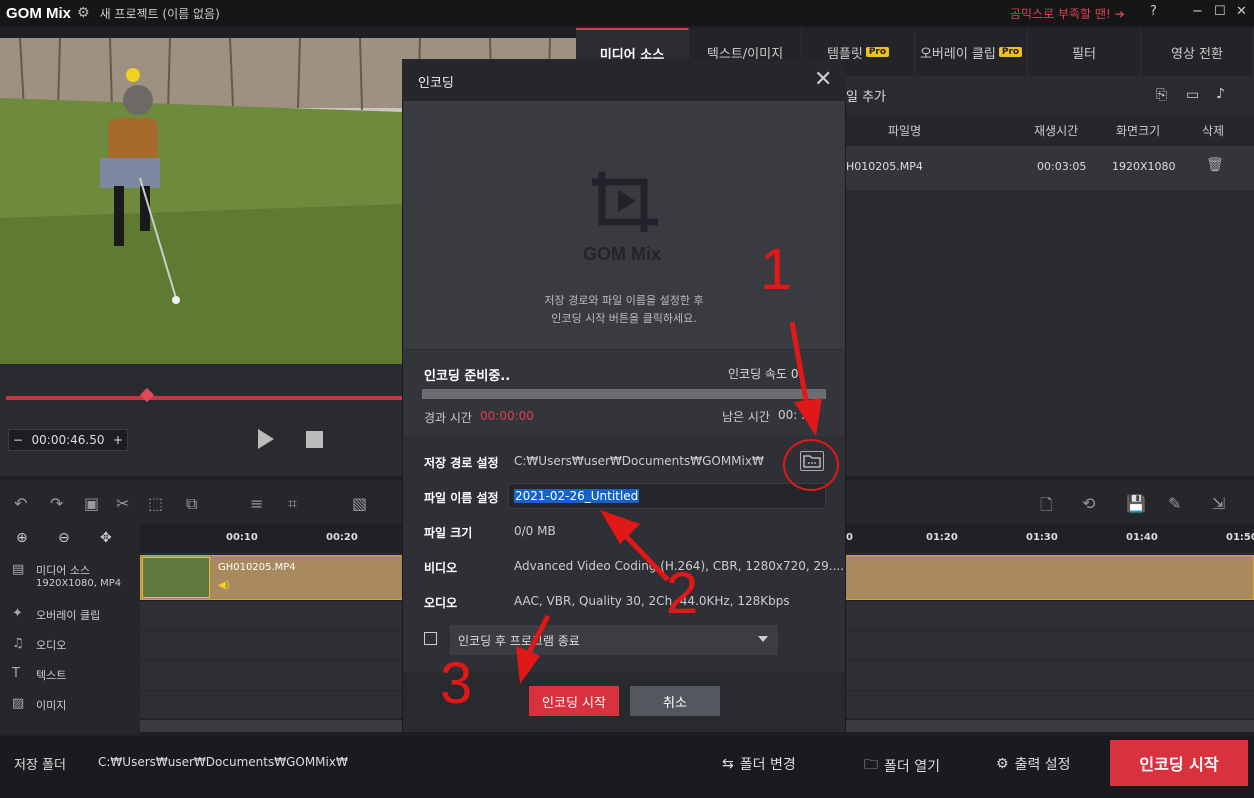 The image size is (1254, 798). I want to click on move-icon: ✥, so click(106, 538).